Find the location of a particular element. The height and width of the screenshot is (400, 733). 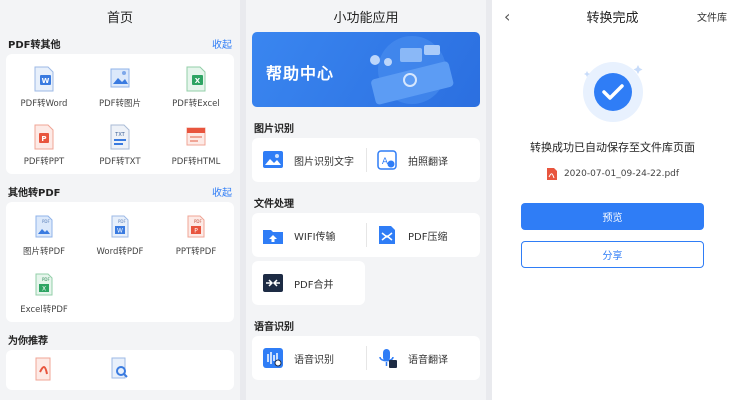

ppt-pdf-icon: PDF P is located at coordinates (196, 227).